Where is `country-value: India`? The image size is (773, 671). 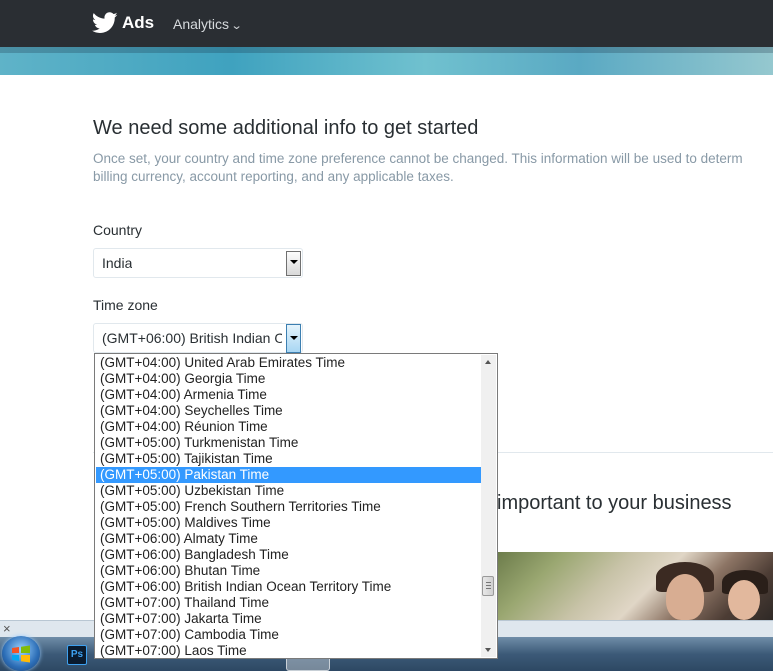
country-value: India is located at coordinates (117, 263).